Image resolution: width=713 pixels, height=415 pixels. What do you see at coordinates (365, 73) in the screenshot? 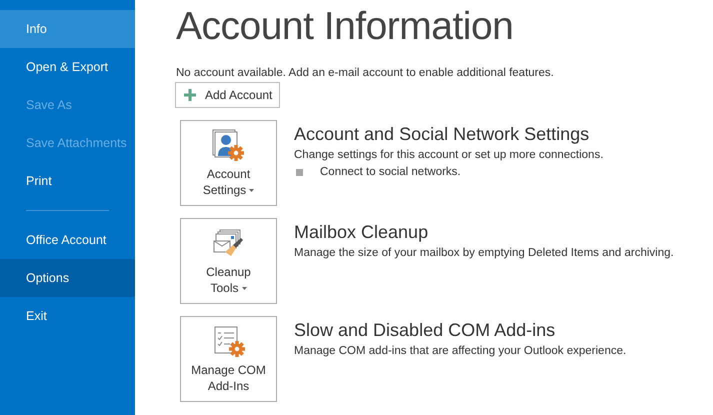
I see `info-text: No account available. Add an e-mail account to enable additional features.` at bounding box center [365, 73].